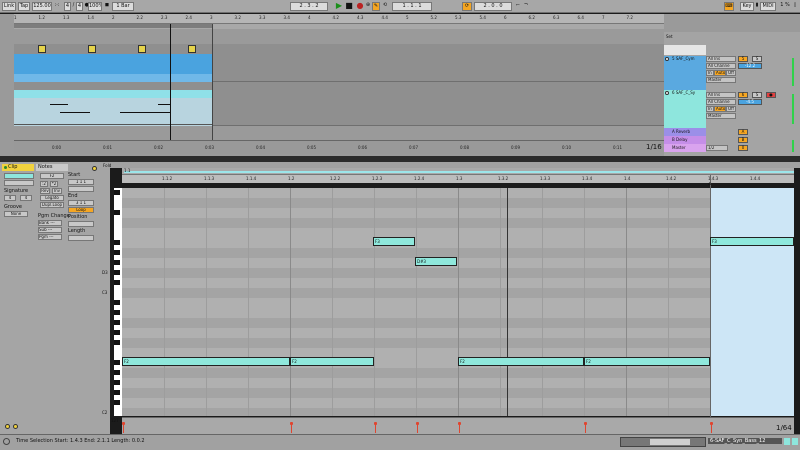 This screenshot has width=800, height=450. Describe the element at coordinates (710, 109) in the screenshot. I see `monitor-in-button: In` at that location.